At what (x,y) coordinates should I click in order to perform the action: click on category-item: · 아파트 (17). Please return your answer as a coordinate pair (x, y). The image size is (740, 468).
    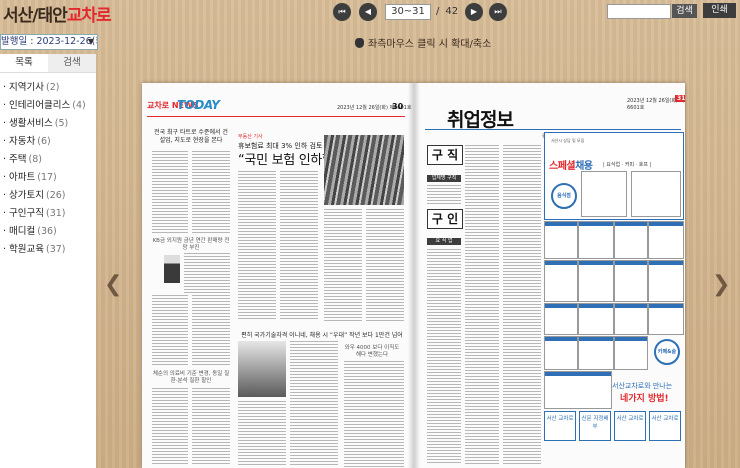
    Looking at the image, I should click on (48, 178).